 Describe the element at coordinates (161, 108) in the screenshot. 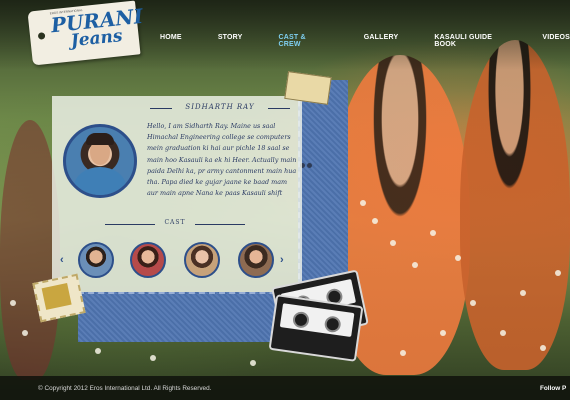

I see `title-divider-left` at that location.